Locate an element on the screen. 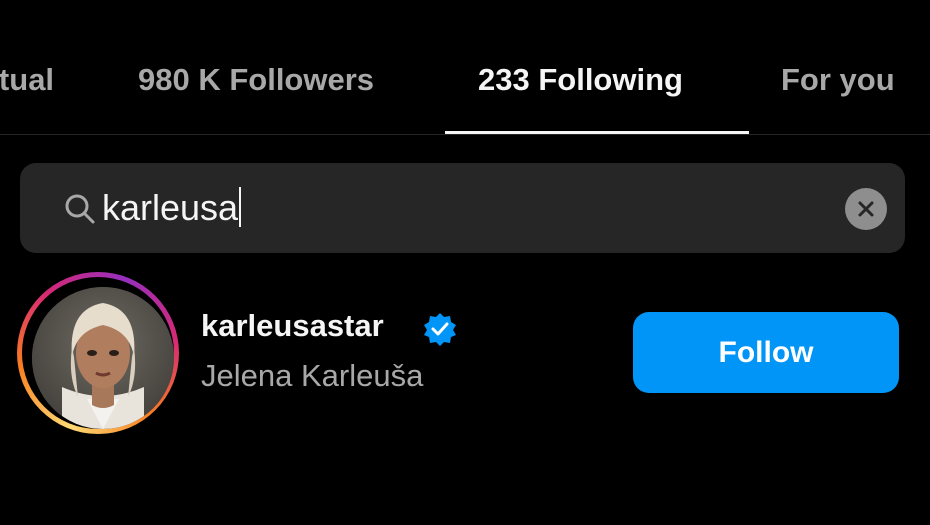  active-tab-indicator is located at coordinates (597, 132).